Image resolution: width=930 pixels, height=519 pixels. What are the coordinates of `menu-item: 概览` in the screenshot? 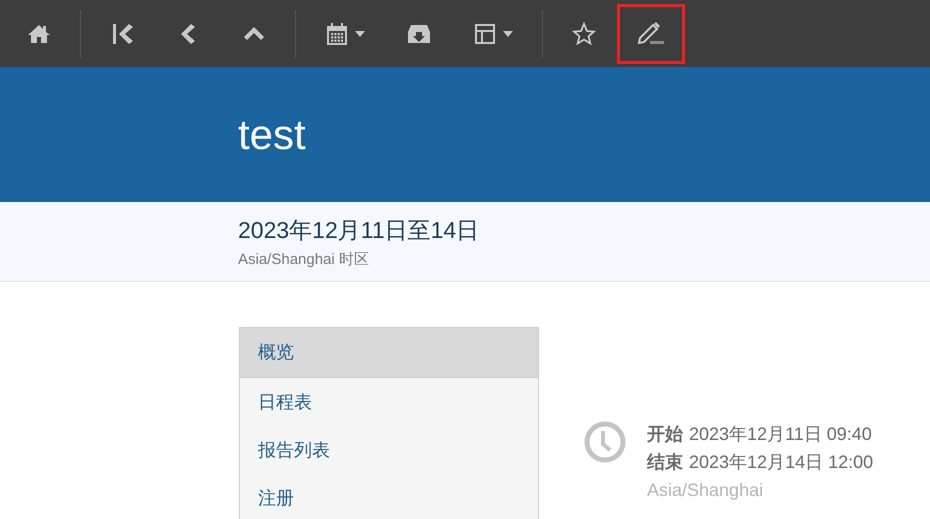 It's located at (389, 353).